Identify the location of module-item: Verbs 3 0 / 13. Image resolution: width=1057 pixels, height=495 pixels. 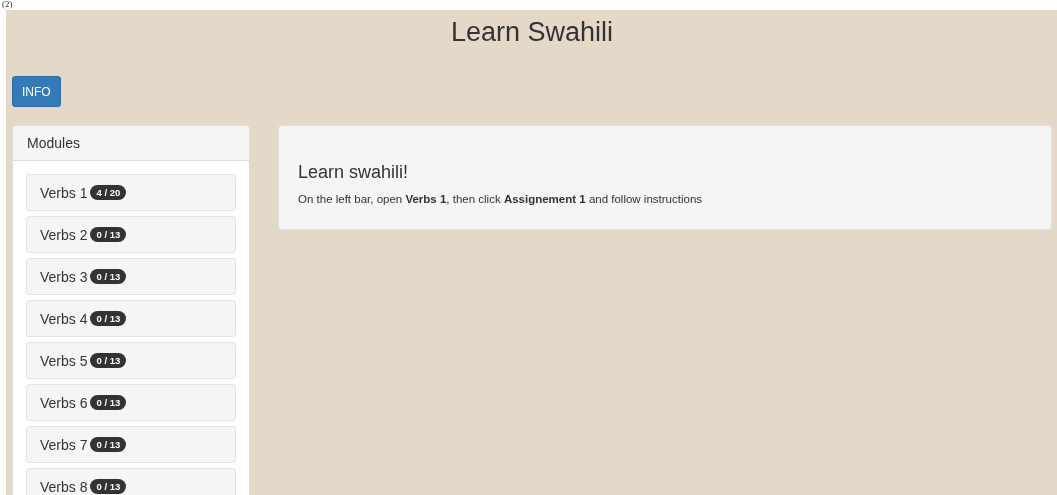
(131, 276).